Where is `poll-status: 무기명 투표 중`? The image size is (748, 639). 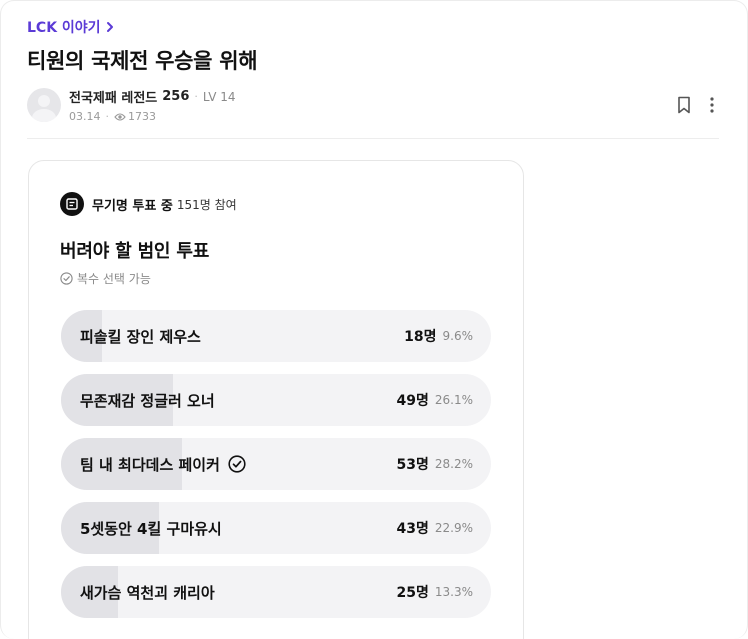 poll-status: 무기명 투표 중 is located at coordinates (132, 206).